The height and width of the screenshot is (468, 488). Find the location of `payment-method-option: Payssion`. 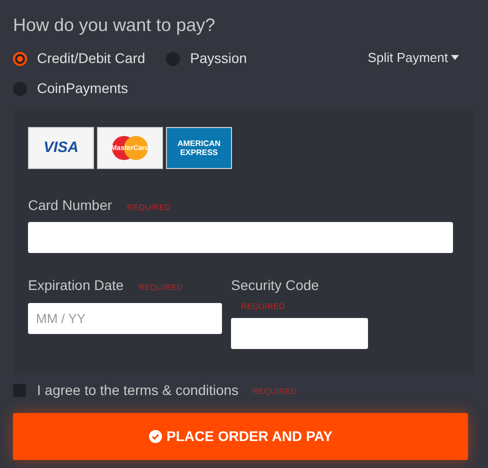

payment-method-option: Payssion is located at coordinates (206, 58).